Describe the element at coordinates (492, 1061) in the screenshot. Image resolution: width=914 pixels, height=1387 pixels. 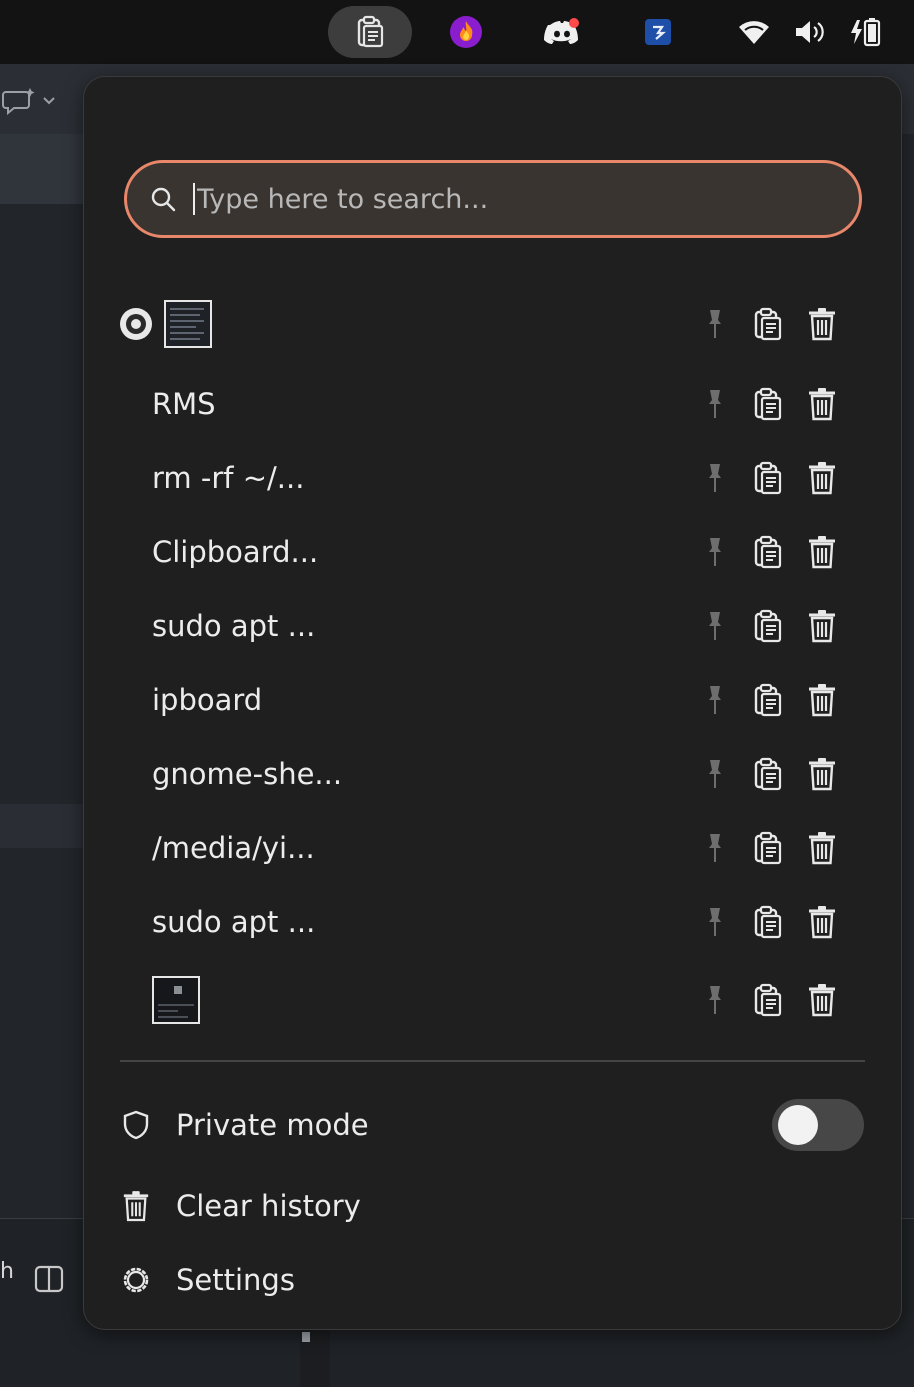
I see `menu-divider` at that location.